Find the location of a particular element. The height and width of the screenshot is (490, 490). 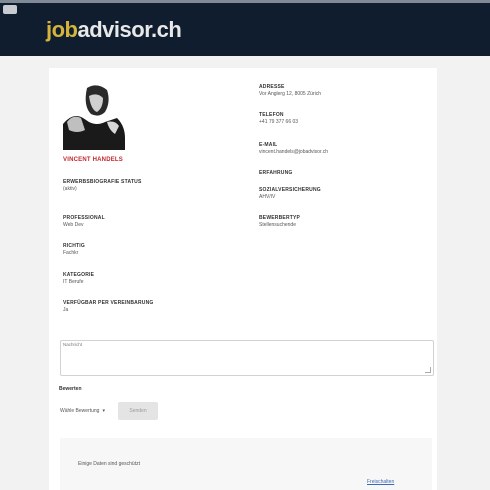

rating-label: Bewerten is located at coordinates (70, 389).